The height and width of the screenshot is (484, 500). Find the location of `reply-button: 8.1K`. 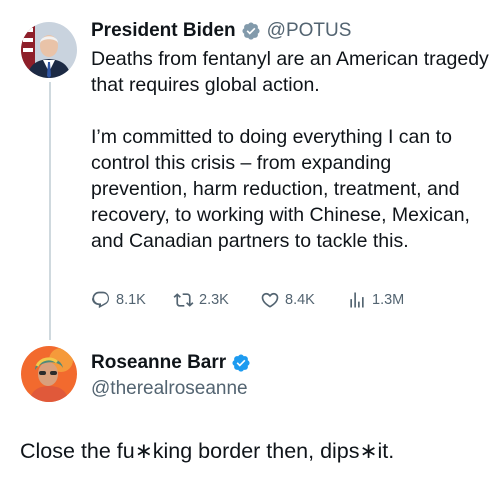

reply-button: 8.1K is located at coordinates (132, 300).